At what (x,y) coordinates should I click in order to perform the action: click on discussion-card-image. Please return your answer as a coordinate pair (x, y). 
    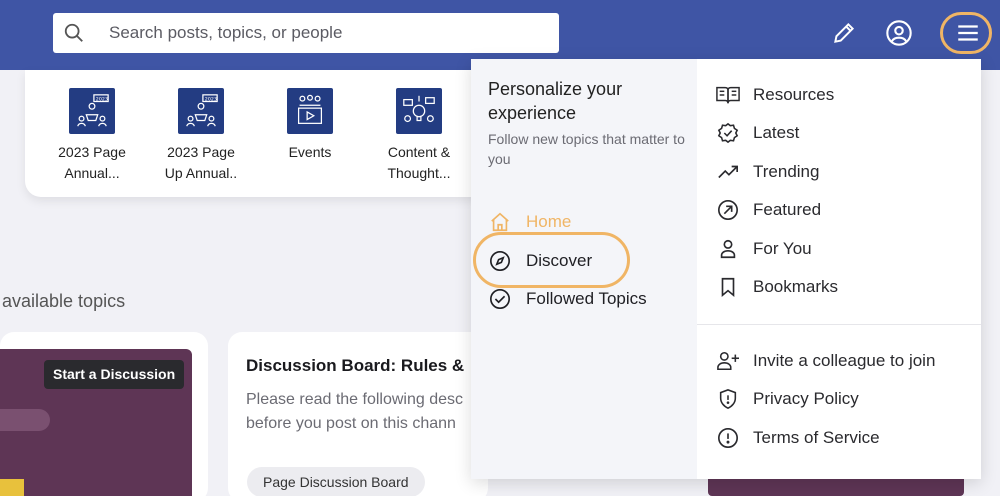
    Looking at the image, I should click on (104, 414).